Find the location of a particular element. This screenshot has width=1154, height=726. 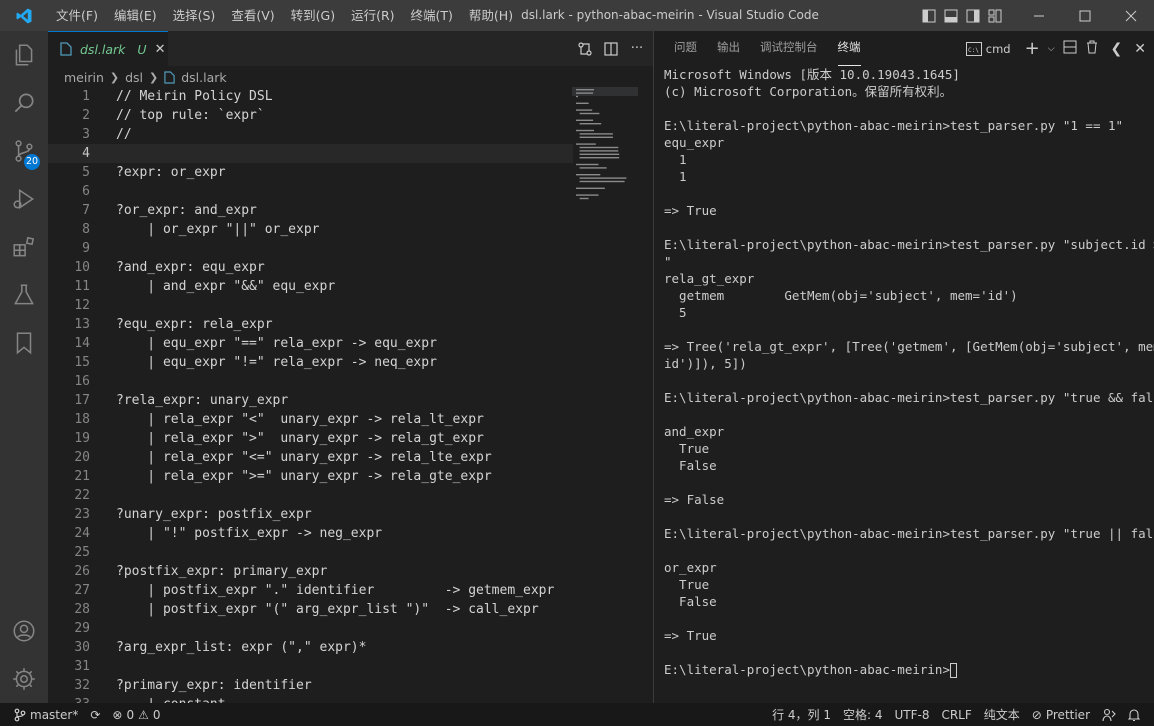

branch-indicator: master* is located at coordinates (46, 714).